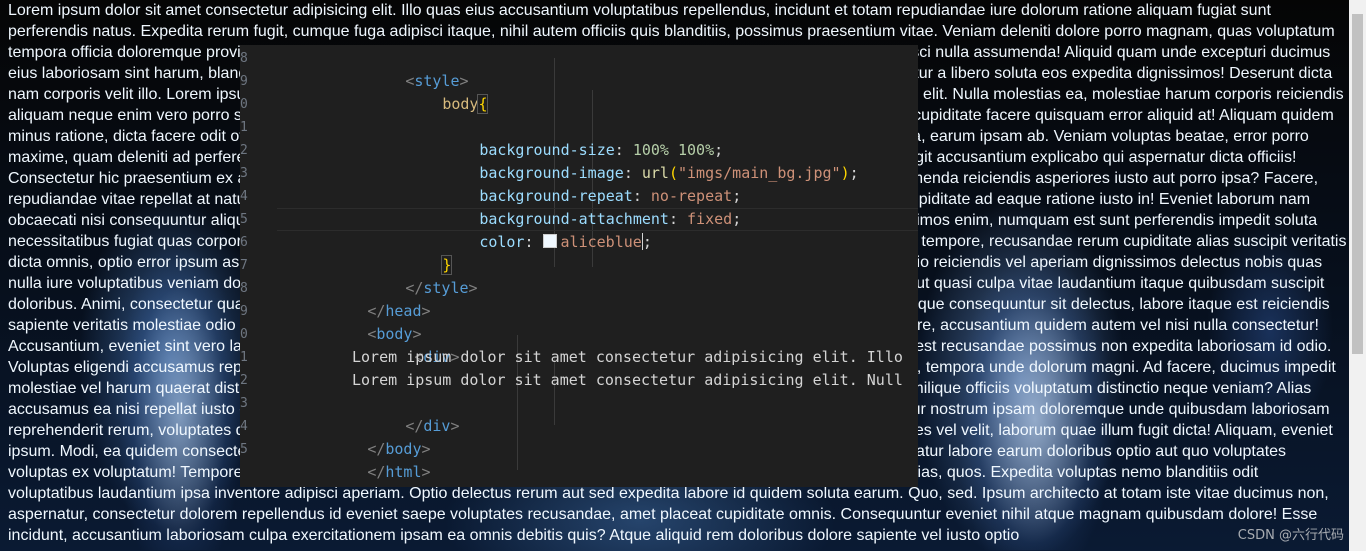  What do you see at coordinates (579, 459) in the screenshot?
I see `code-line: 5 </html>` at bounding box center [579, 459].